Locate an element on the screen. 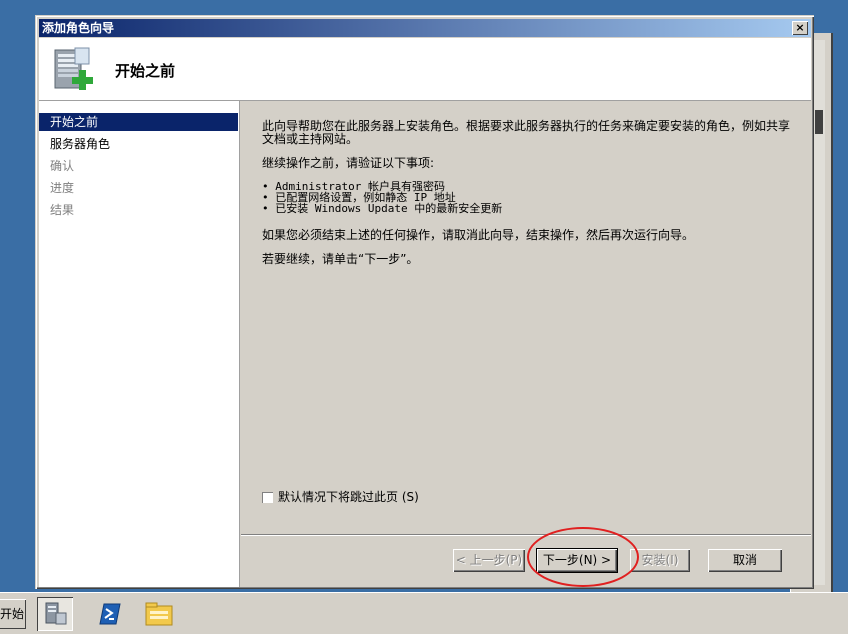  continue-note: 若要继续，请单击“下一步”。 is located at coordinates (340, 259).